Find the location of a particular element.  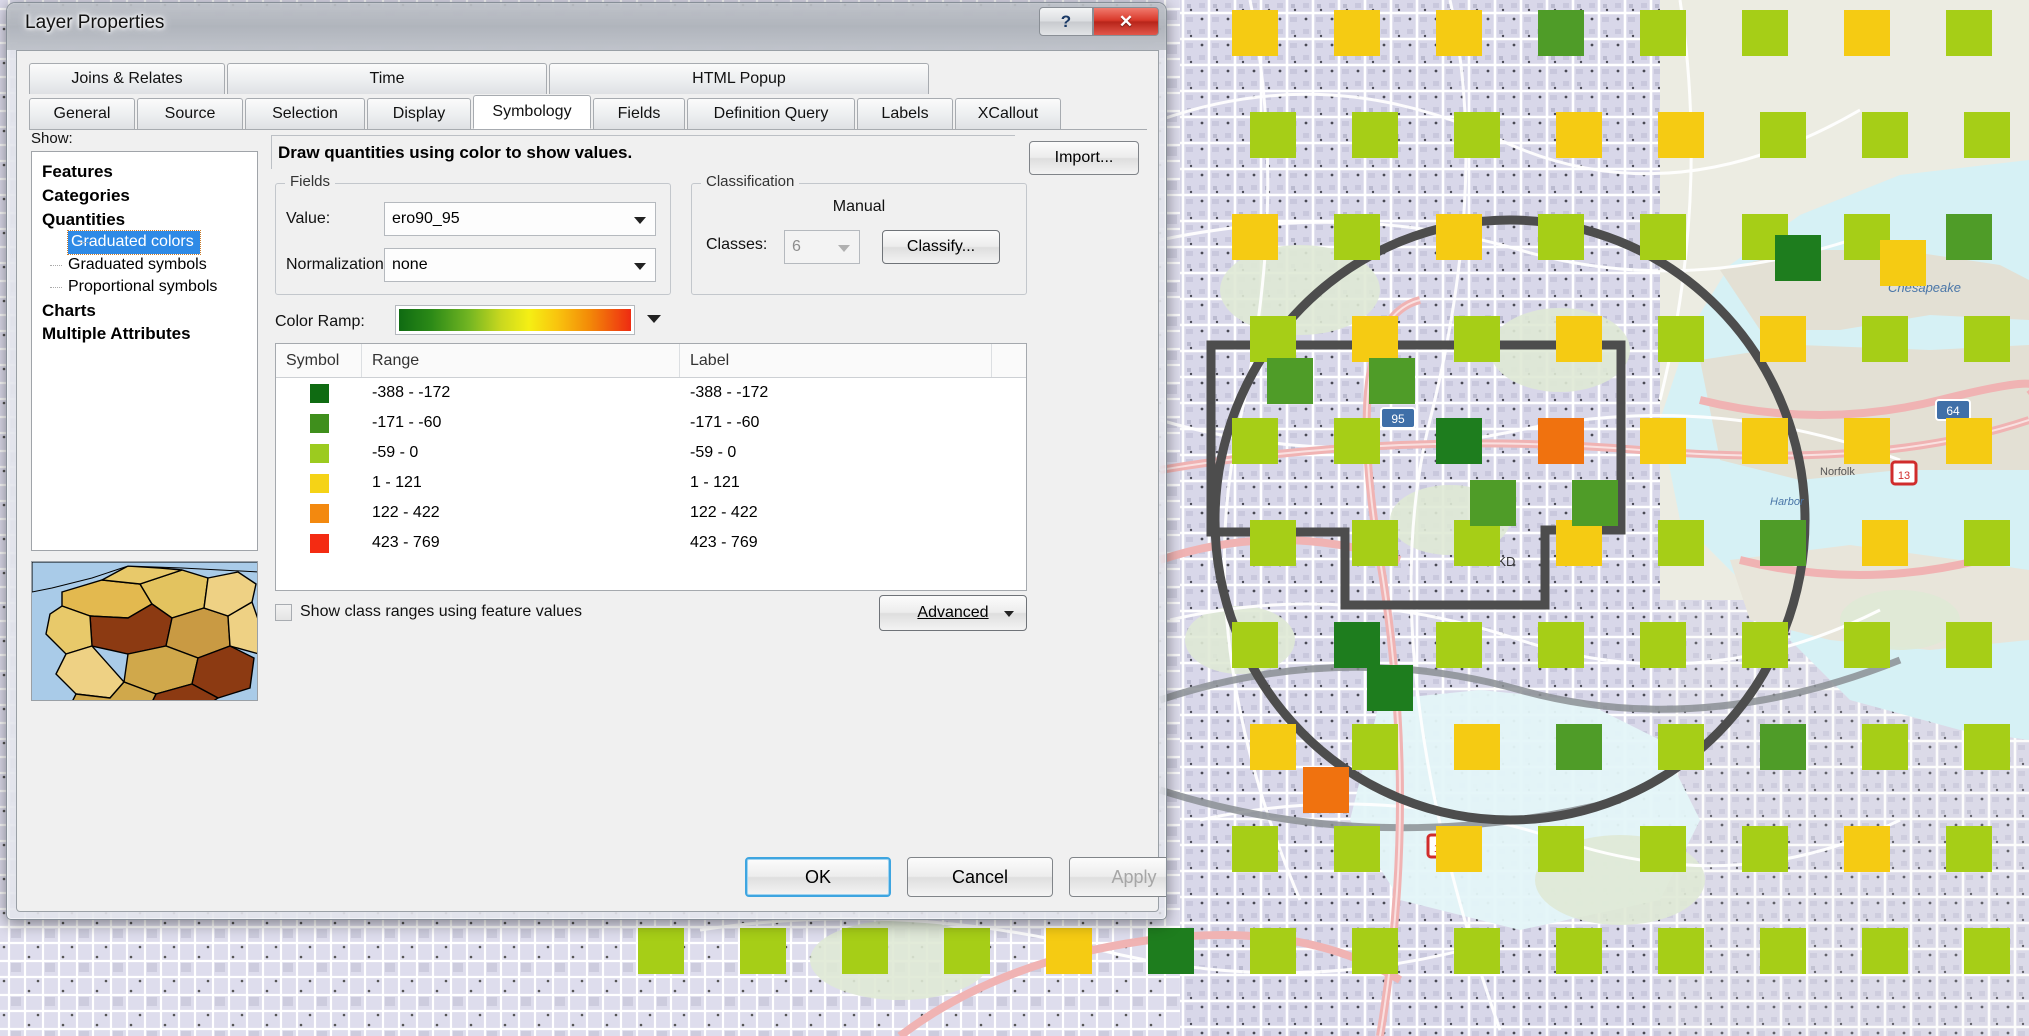

tab-joins-relates: Joins & Relates is located at coordinates (127, 78).